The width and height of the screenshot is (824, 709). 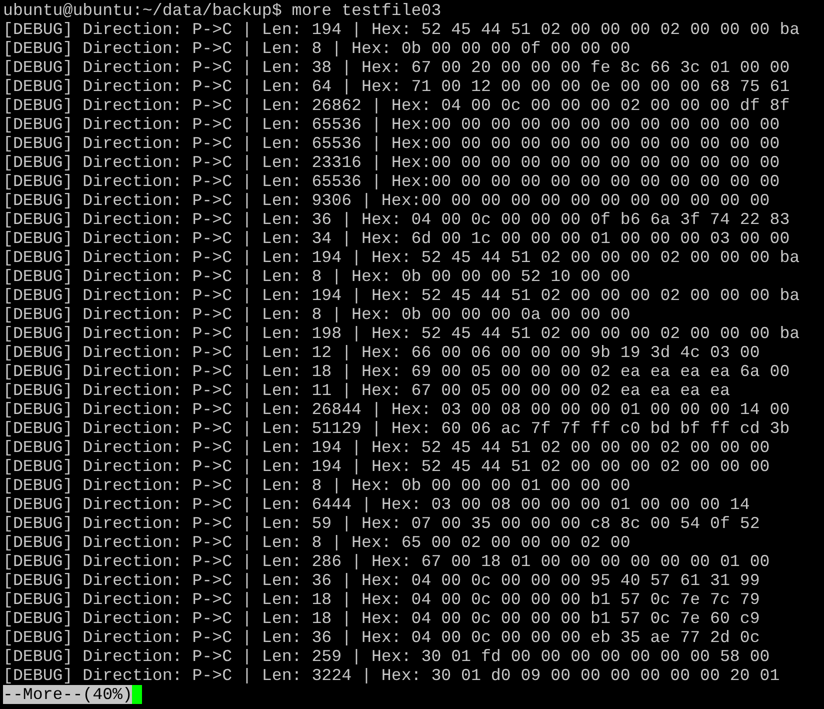 I want to click on log-line: [DEBUG] Direction: P->C | Len: 26862 | Hex: 04 00 0c 00 00 00 02 00 00 00 df 8f, so click(x=396, y=105).